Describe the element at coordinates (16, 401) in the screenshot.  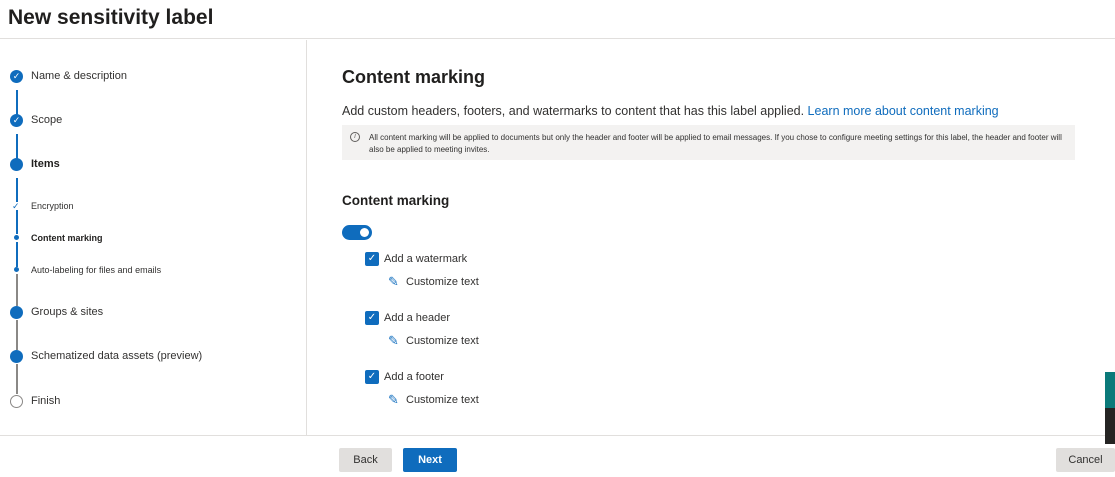
I see `empty-circle-icon` at that location.